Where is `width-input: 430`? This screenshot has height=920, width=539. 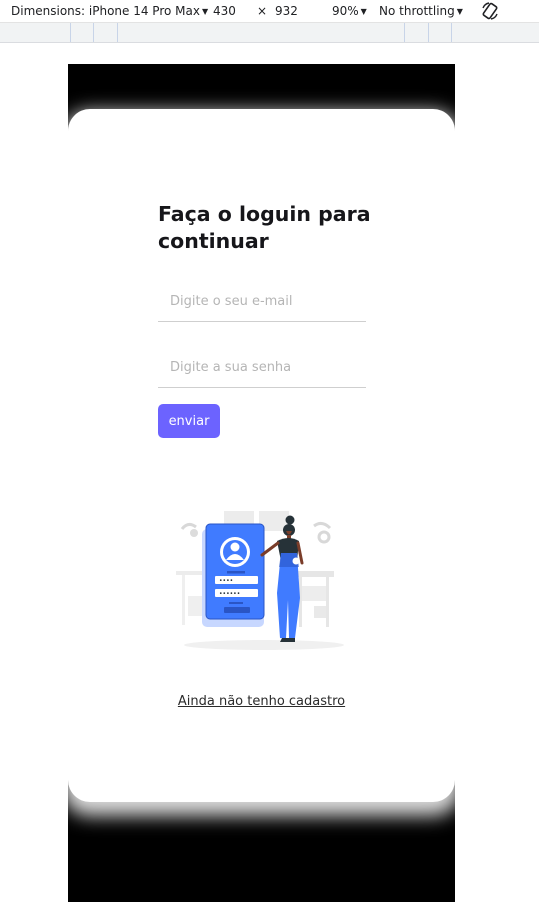 width-input: 430 is located at coordinates (224, 11).